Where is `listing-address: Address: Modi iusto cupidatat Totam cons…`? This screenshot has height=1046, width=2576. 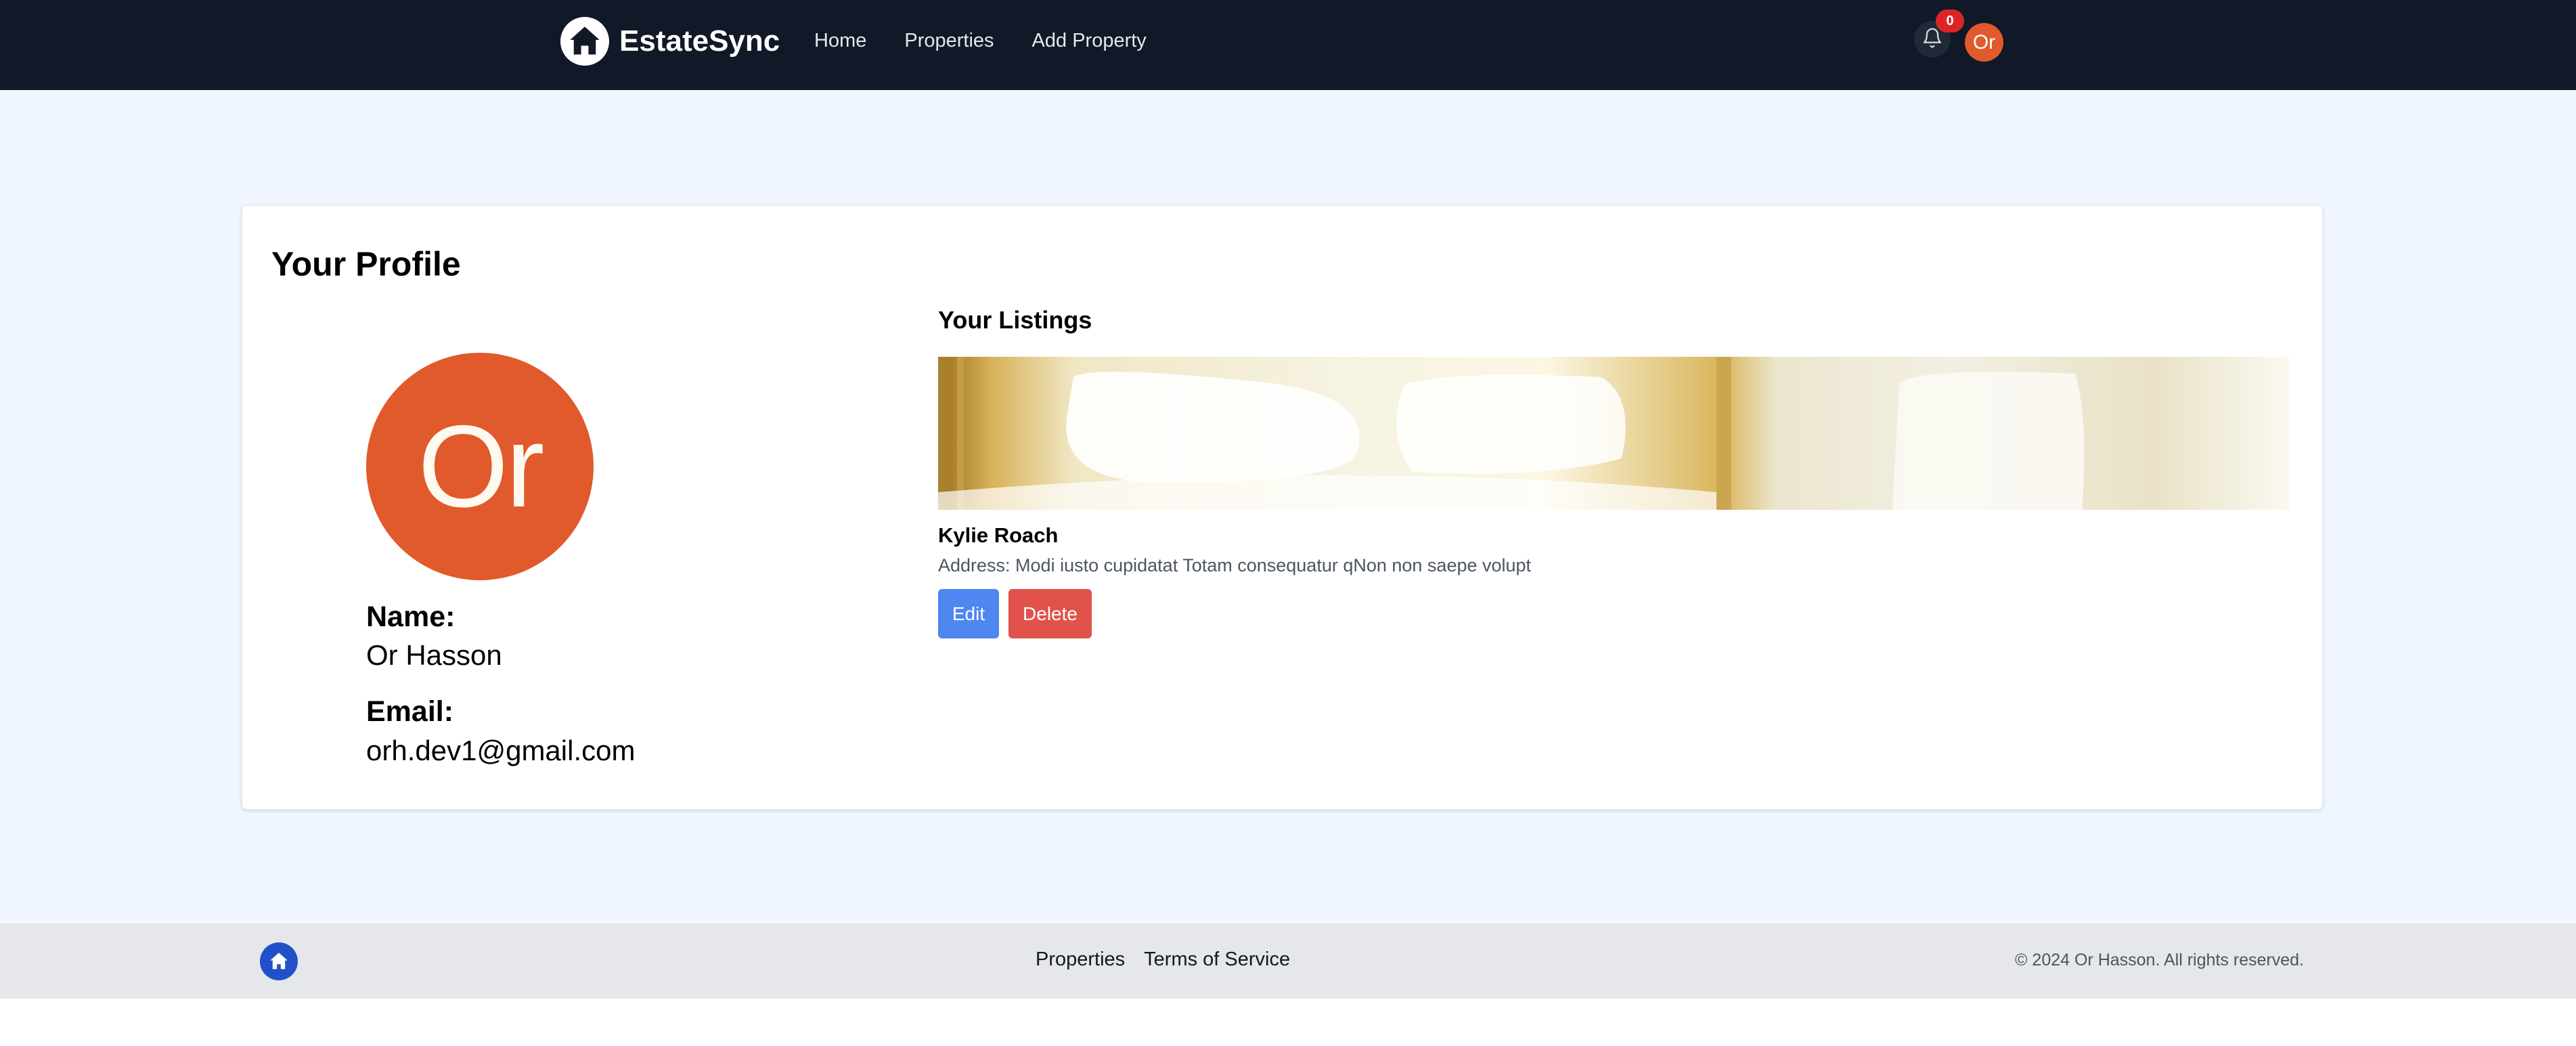 listing-address: Address: Modi iusto cupidatat Totam cons… is located at coordinates (1235, 565).